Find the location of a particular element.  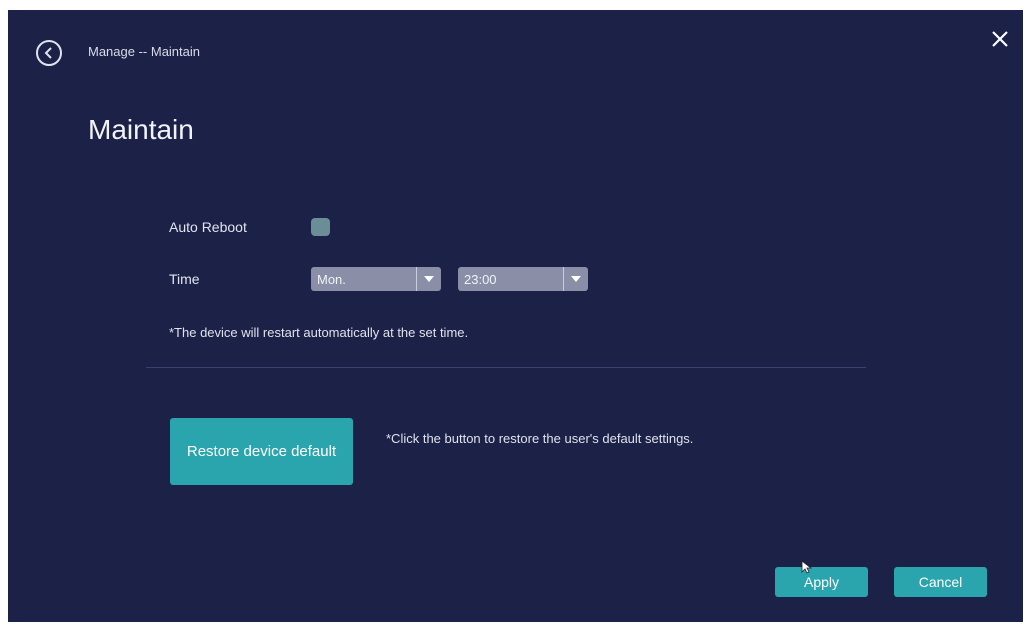

divider is located at coordinates (506, 367).